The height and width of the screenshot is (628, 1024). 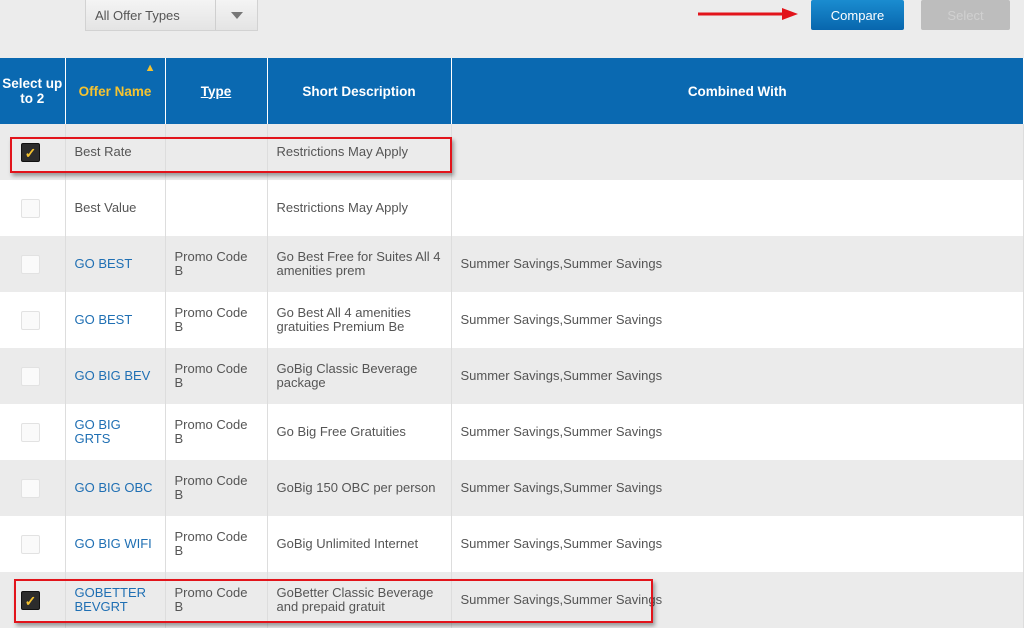 What do you see at coordinates (113, 543) in the screenshot?
I see `offer-name-link: GO BIG WIFI` at bounding box center [113, 543].